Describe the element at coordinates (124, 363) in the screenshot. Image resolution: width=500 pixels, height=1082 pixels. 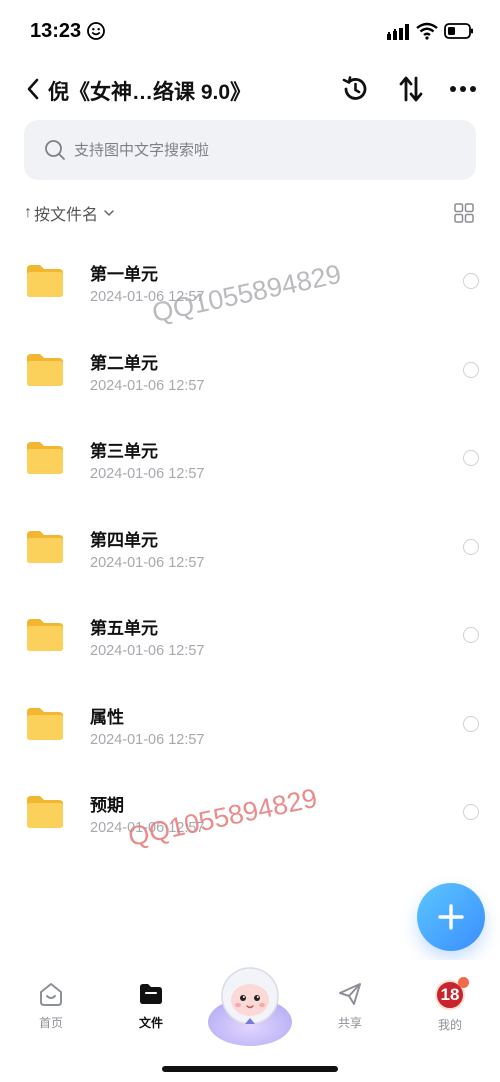
I see `file-name: 第二单元` at that location.